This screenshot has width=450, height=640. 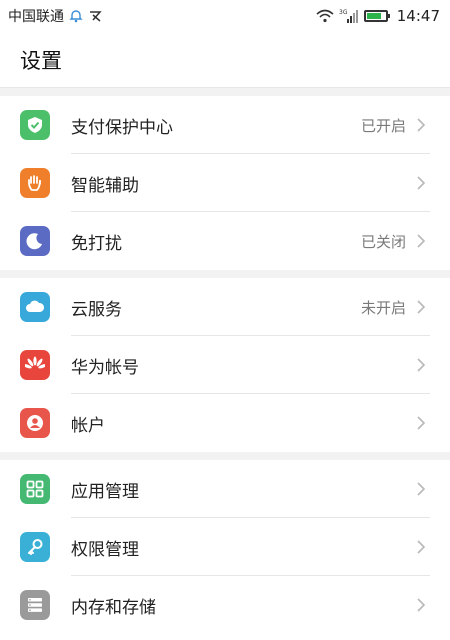 What do you see at coordinates (376, 16) in the screenshot?
I see `battery-icon` at bounding box center [376, 16].